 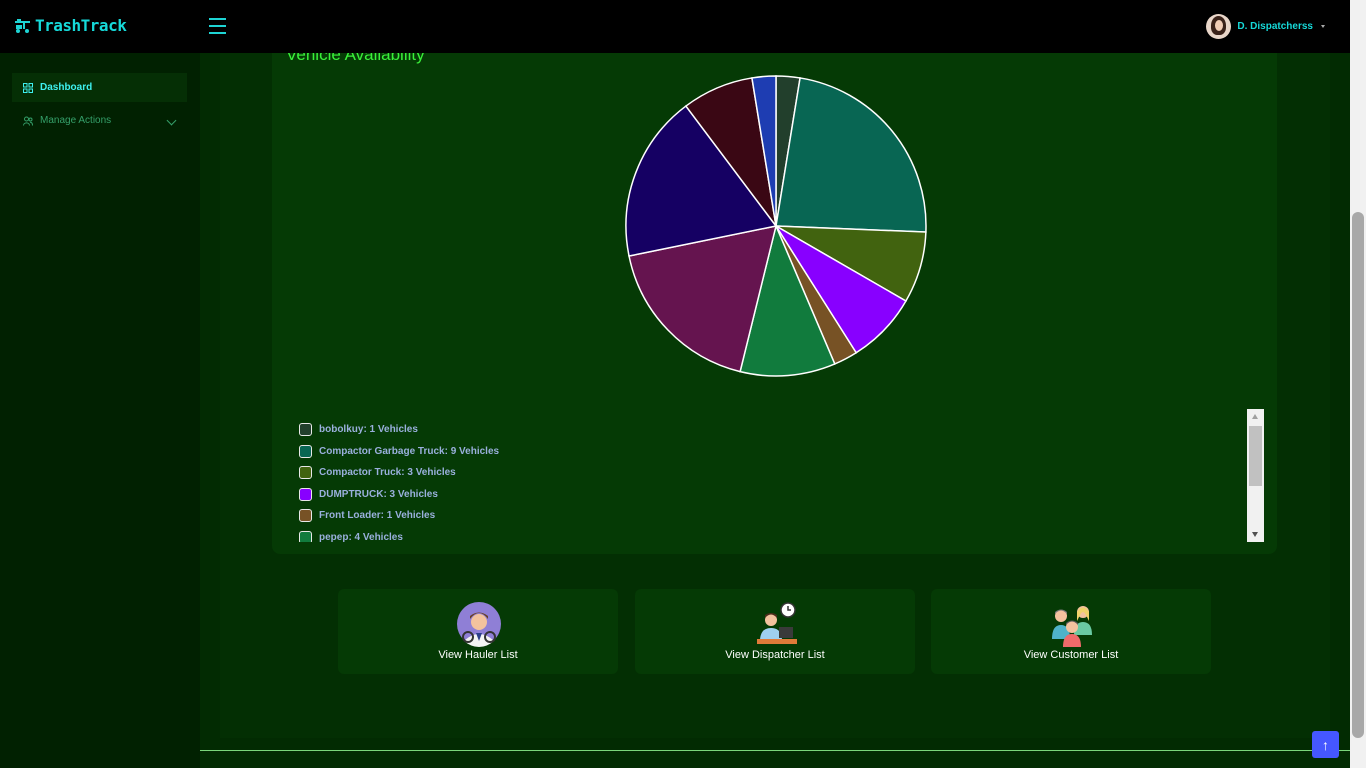 I want to click on customer-group-icon, so click(x=1072, y=626).